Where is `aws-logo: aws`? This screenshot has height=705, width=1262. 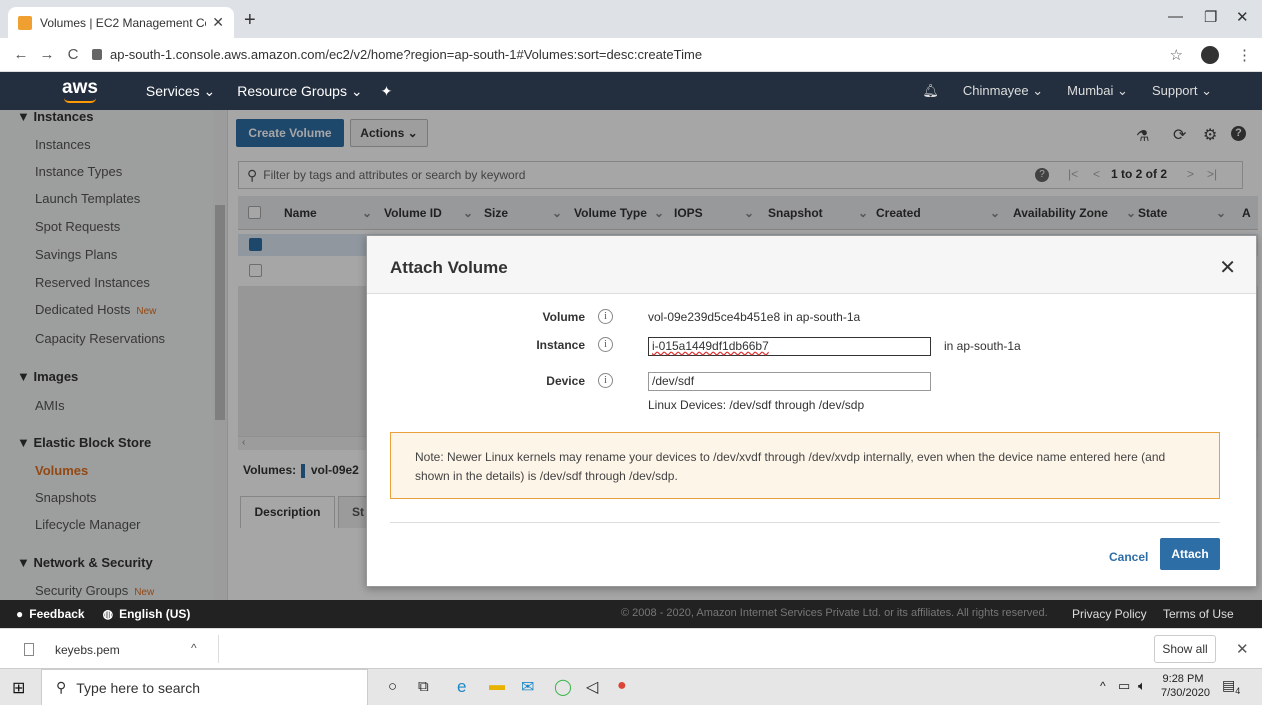
aws-logo: aws is located at coordinates (80, 90).